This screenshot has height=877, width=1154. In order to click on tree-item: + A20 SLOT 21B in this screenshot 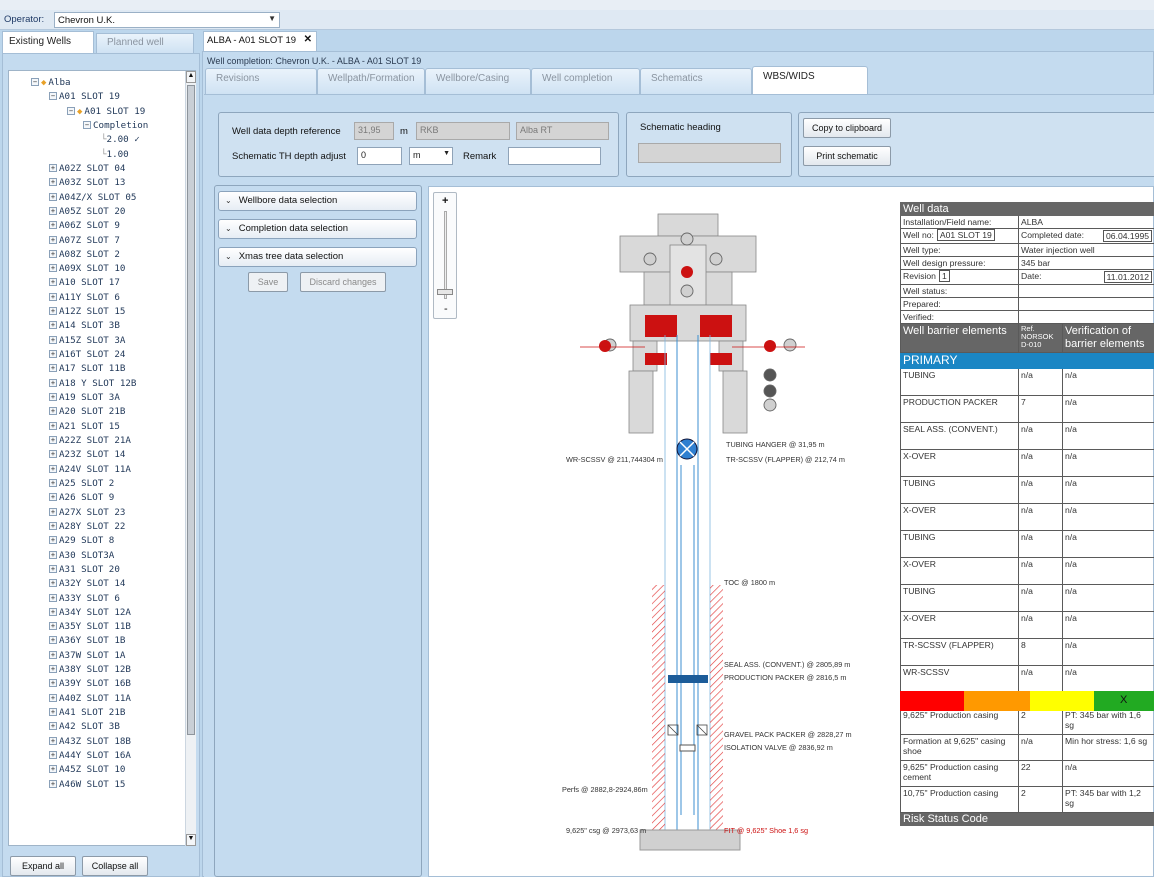, I will do `click(87, 411)`.